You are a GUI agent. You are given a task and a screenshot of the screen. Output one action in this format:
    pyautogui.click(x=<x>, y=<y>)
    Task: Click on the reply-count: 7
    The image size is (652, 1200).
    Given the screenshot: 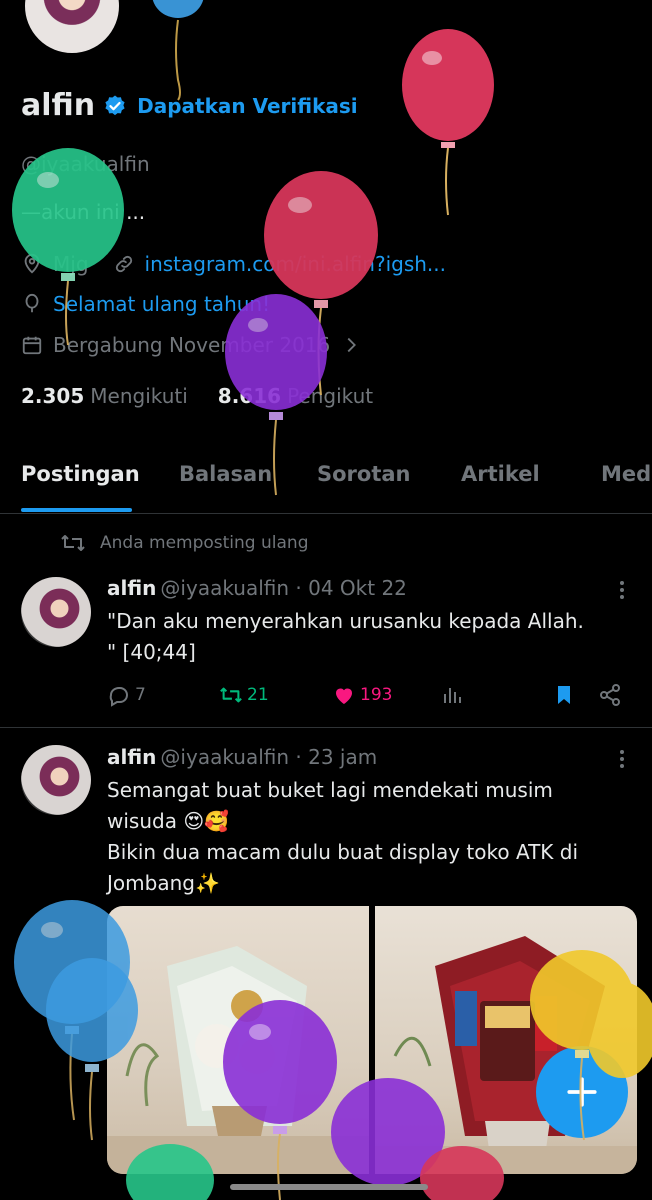 What is the action you would take?
    pyautogui.click(x=140, y=695)
    